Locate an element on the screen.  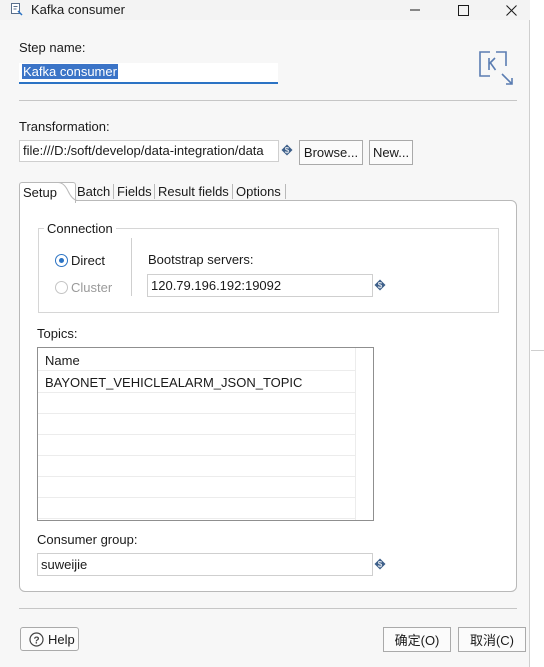
cluster-radio is located at coordinates (61, 287).